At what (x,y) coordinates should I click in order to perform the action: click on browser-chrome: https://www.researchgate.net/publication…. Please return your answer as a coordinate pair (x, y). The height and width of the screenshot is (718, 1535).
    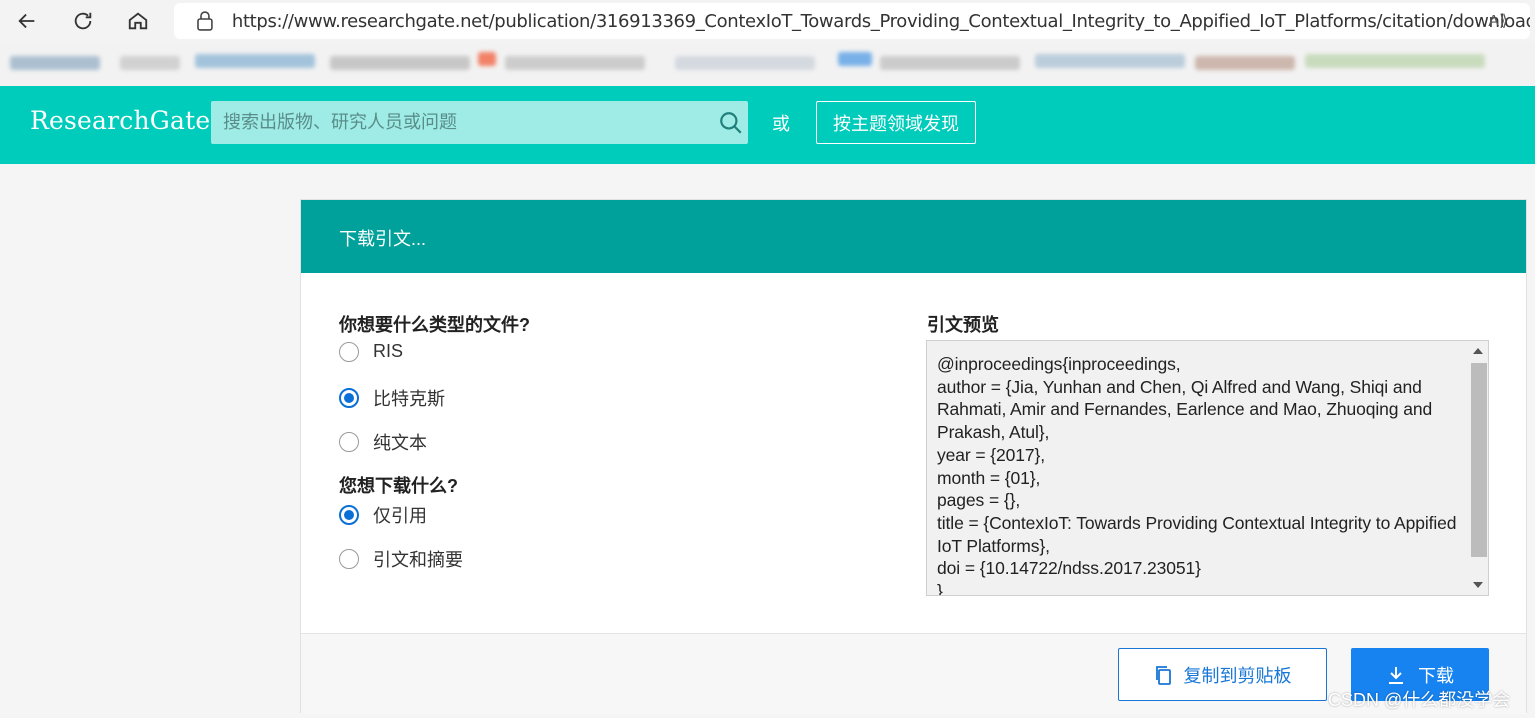
    Looking at the image, I should click on (767, 43).